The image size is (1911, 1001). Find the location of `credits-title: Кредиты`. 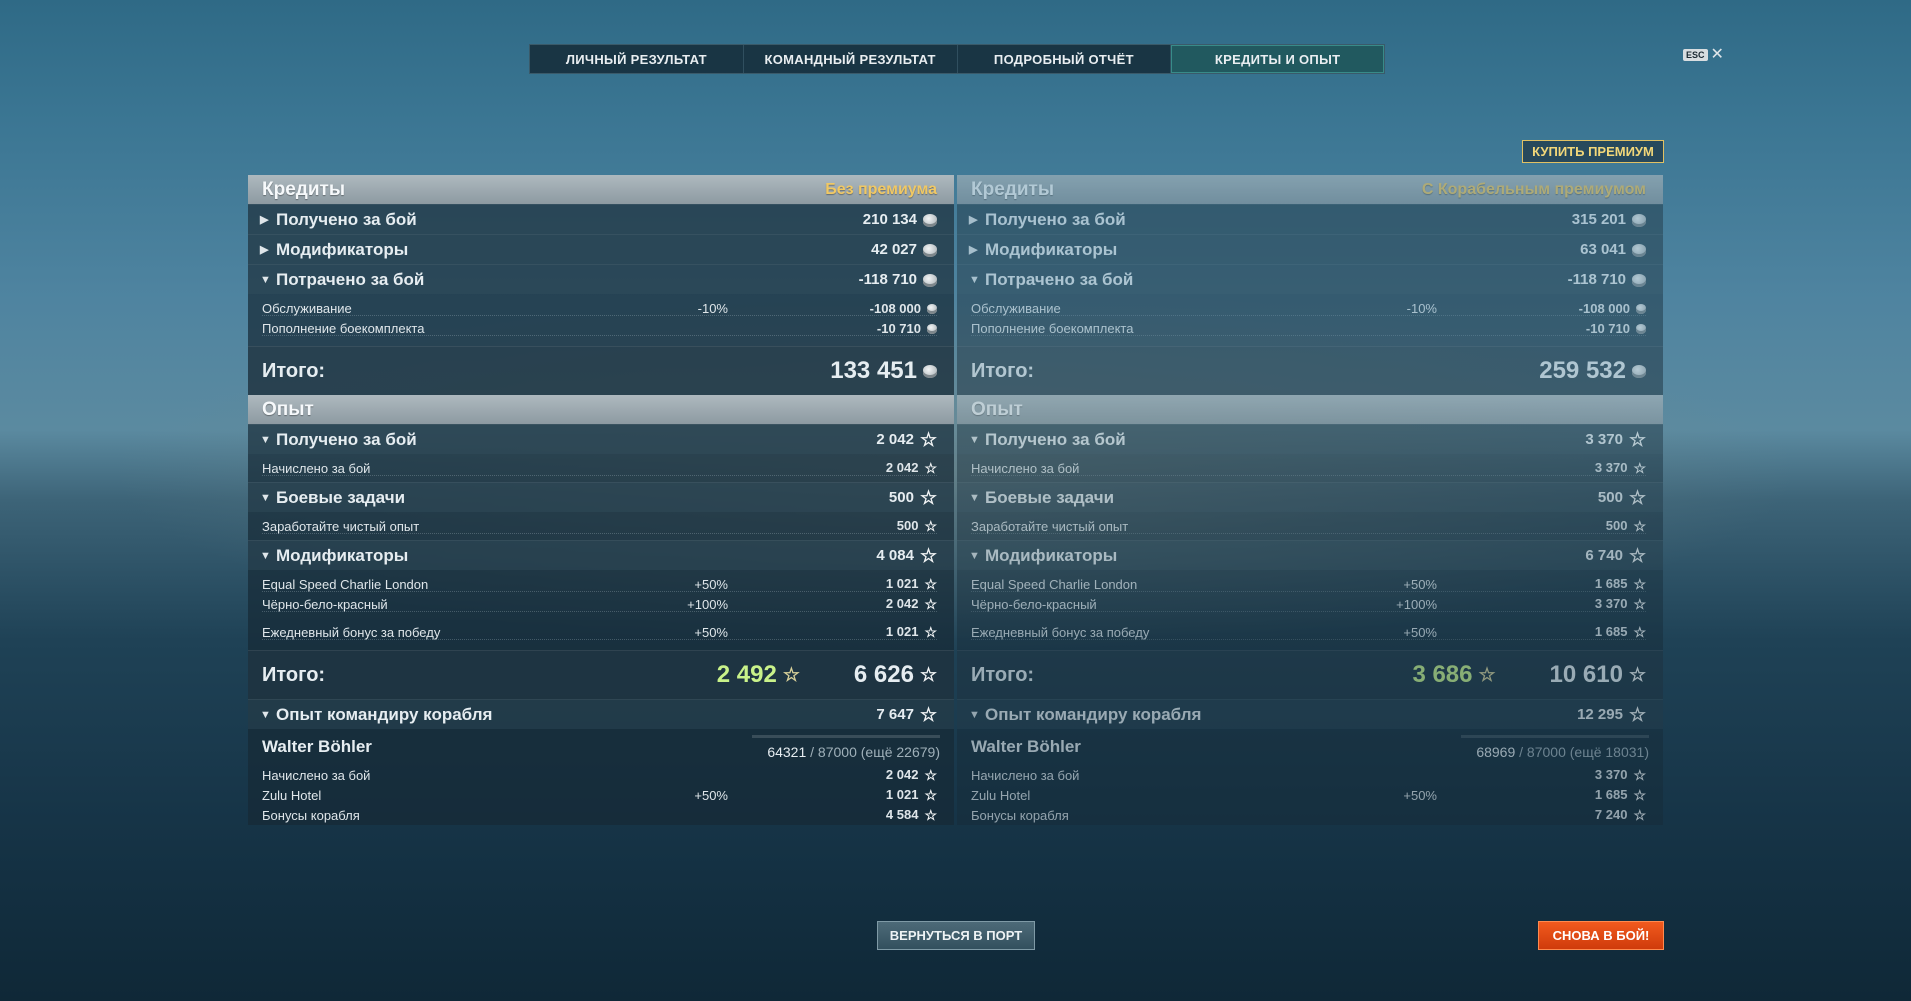

credits-title: Кредиты is located at coordinates (1013, 189).